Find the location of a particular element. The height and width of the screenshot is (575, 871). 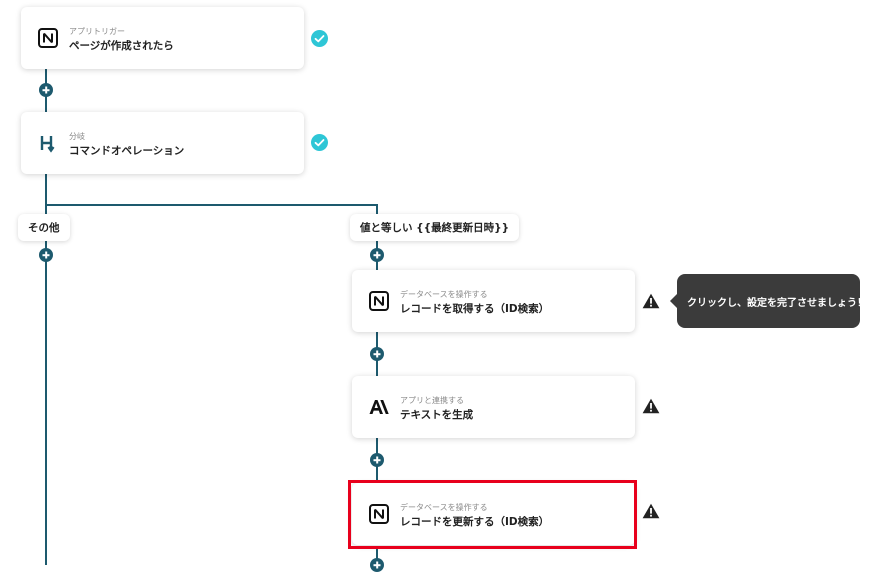

branch-check-icon is located at coordinates (319, 142).